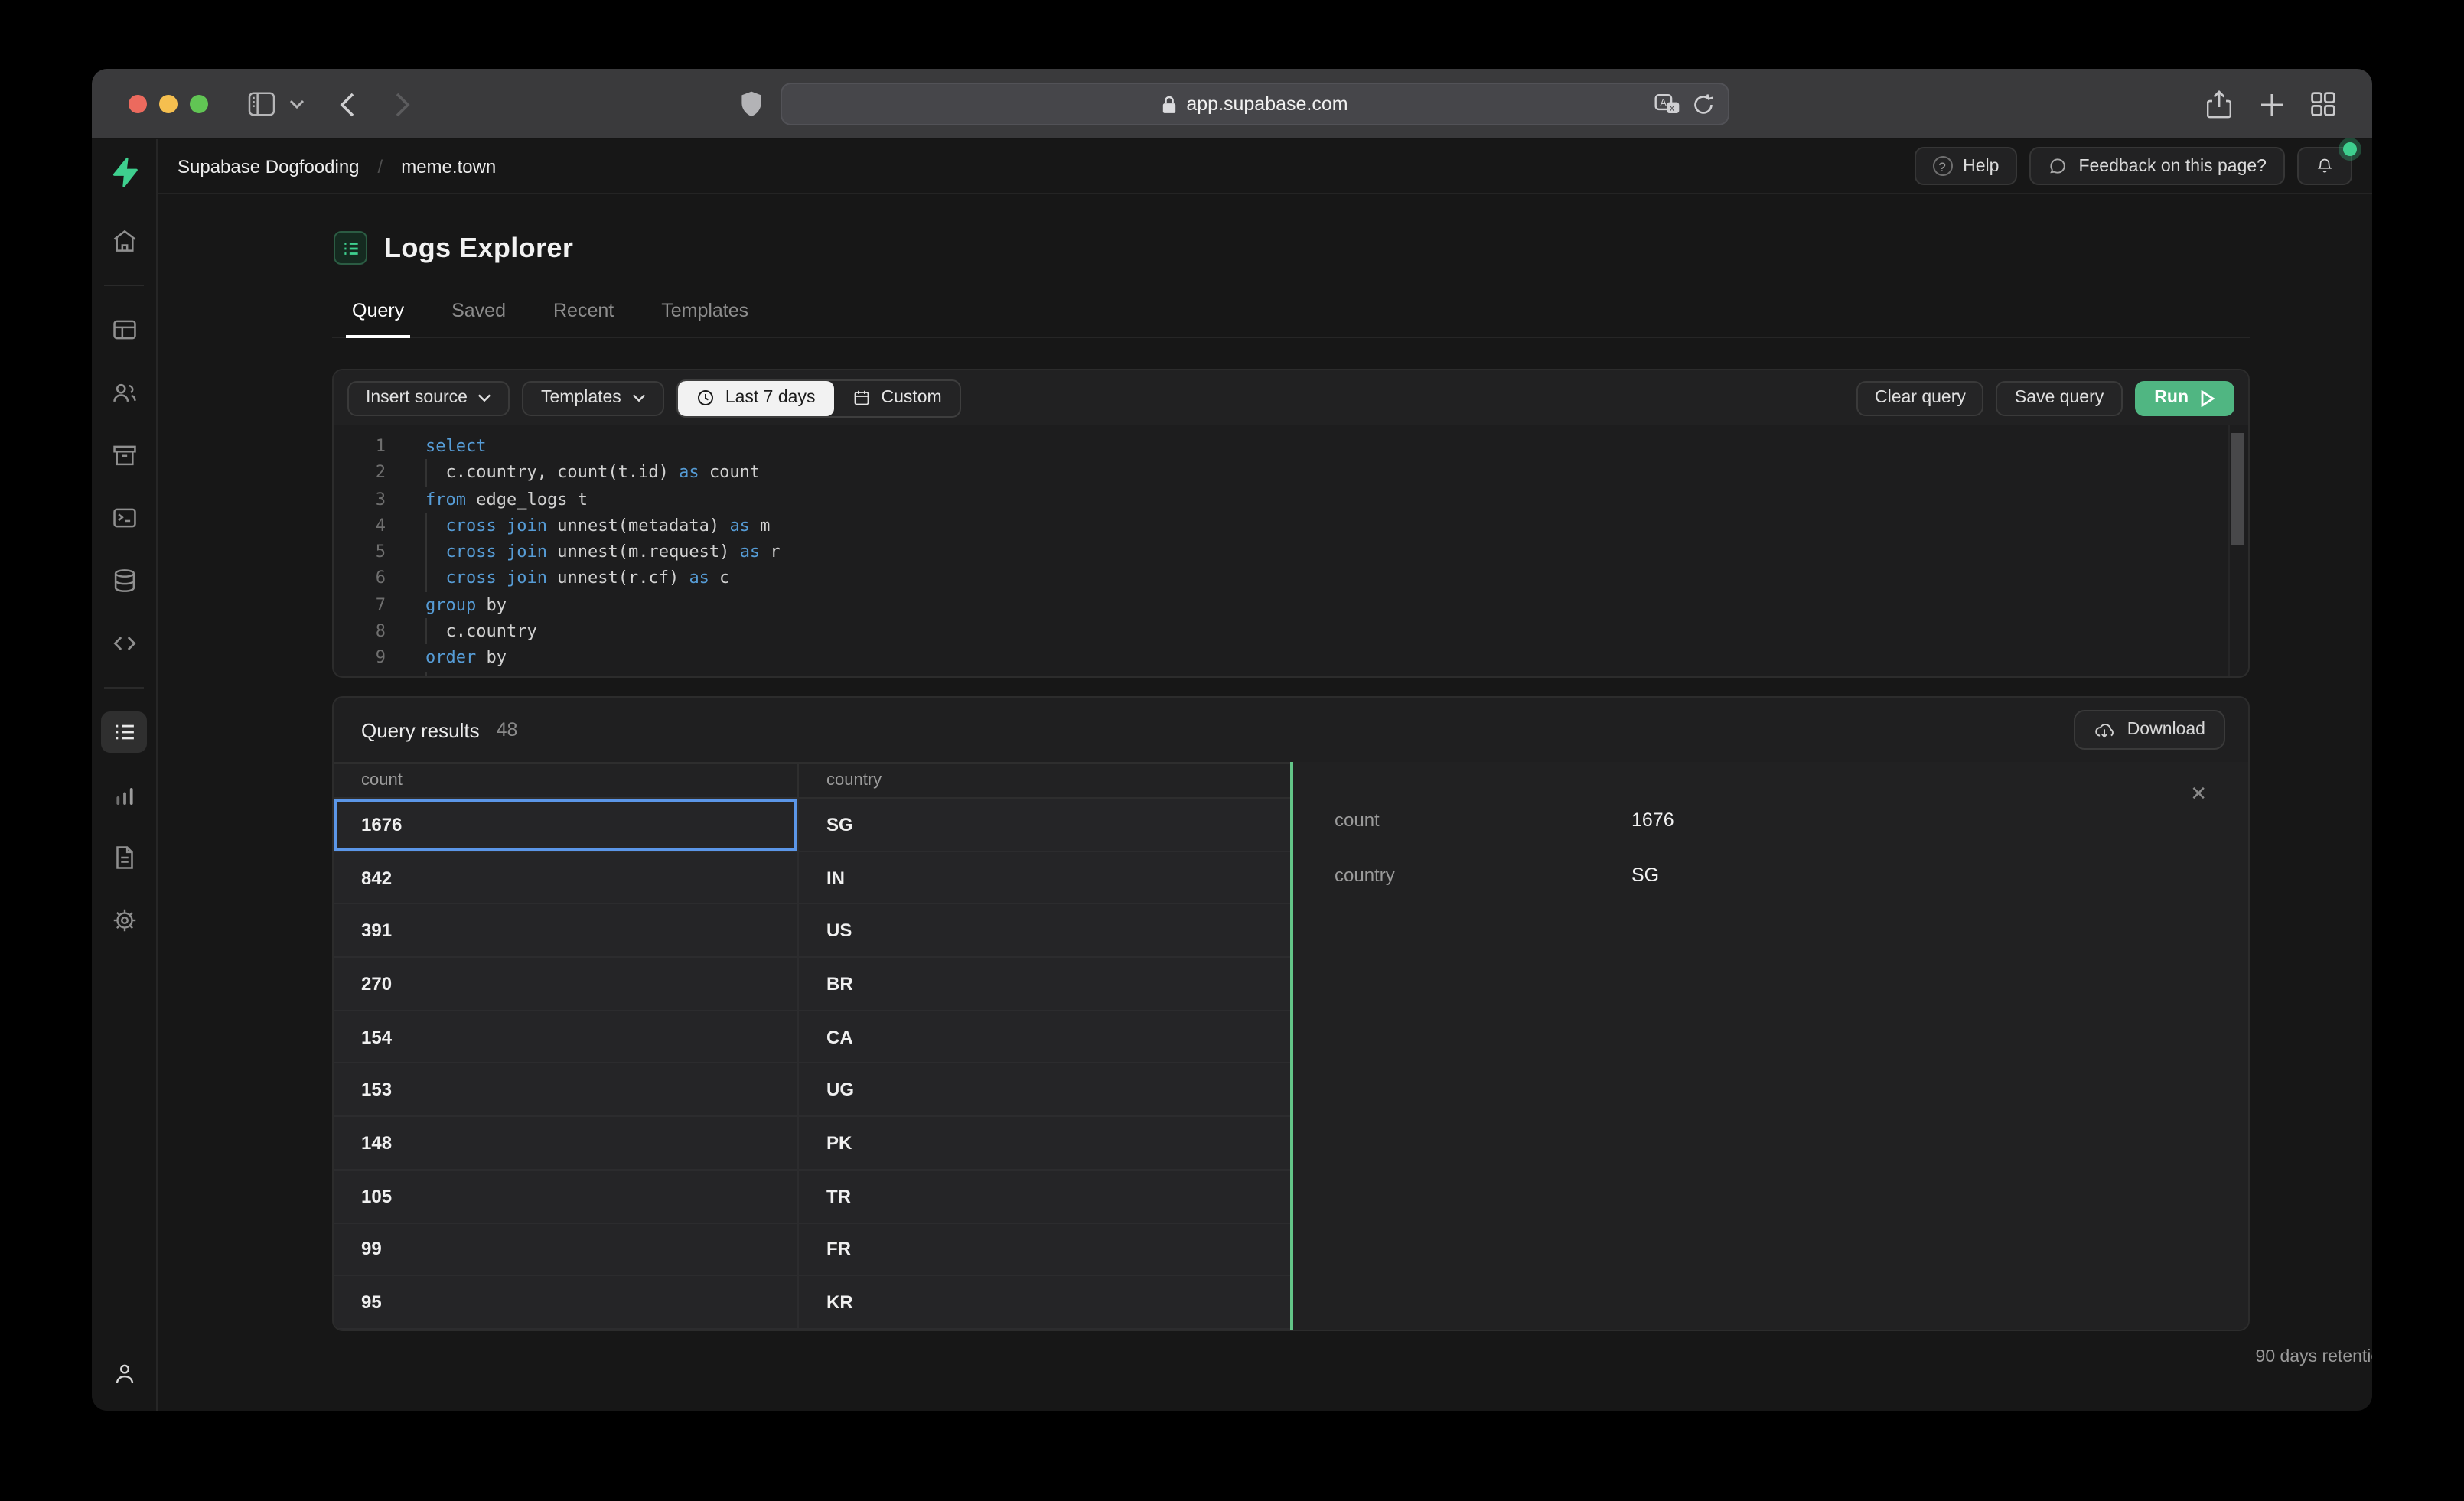 The height and width of the screenshot is (1501, 2464). Describe the element at coordinates (1291, 632) in the screenshot. I see `code-line: 8 c.country` at that location.